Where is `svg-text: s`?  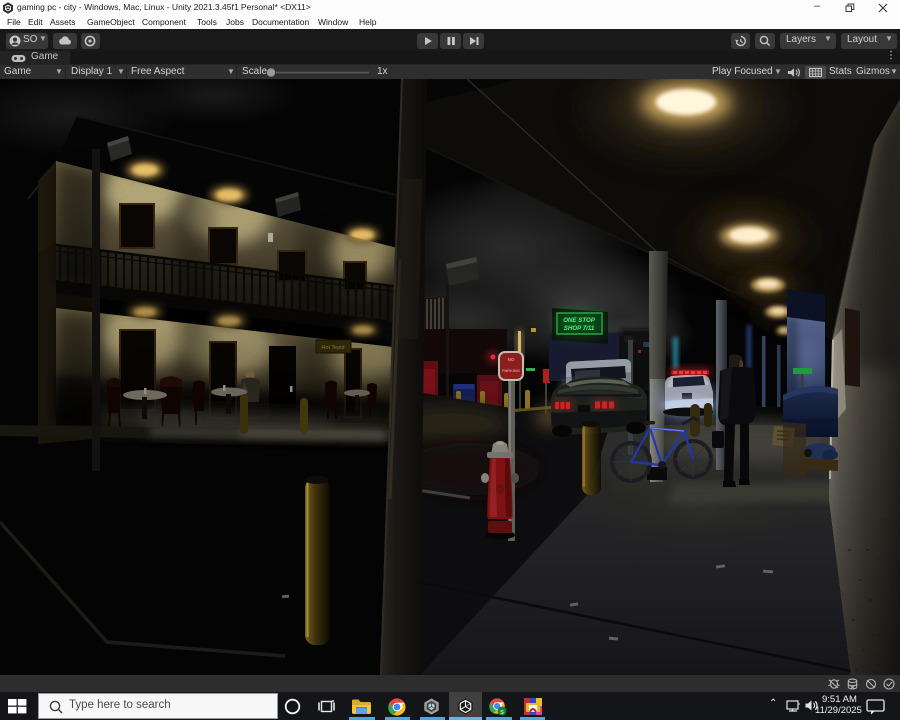
svg-text: s is located at coordinates (502, 711).